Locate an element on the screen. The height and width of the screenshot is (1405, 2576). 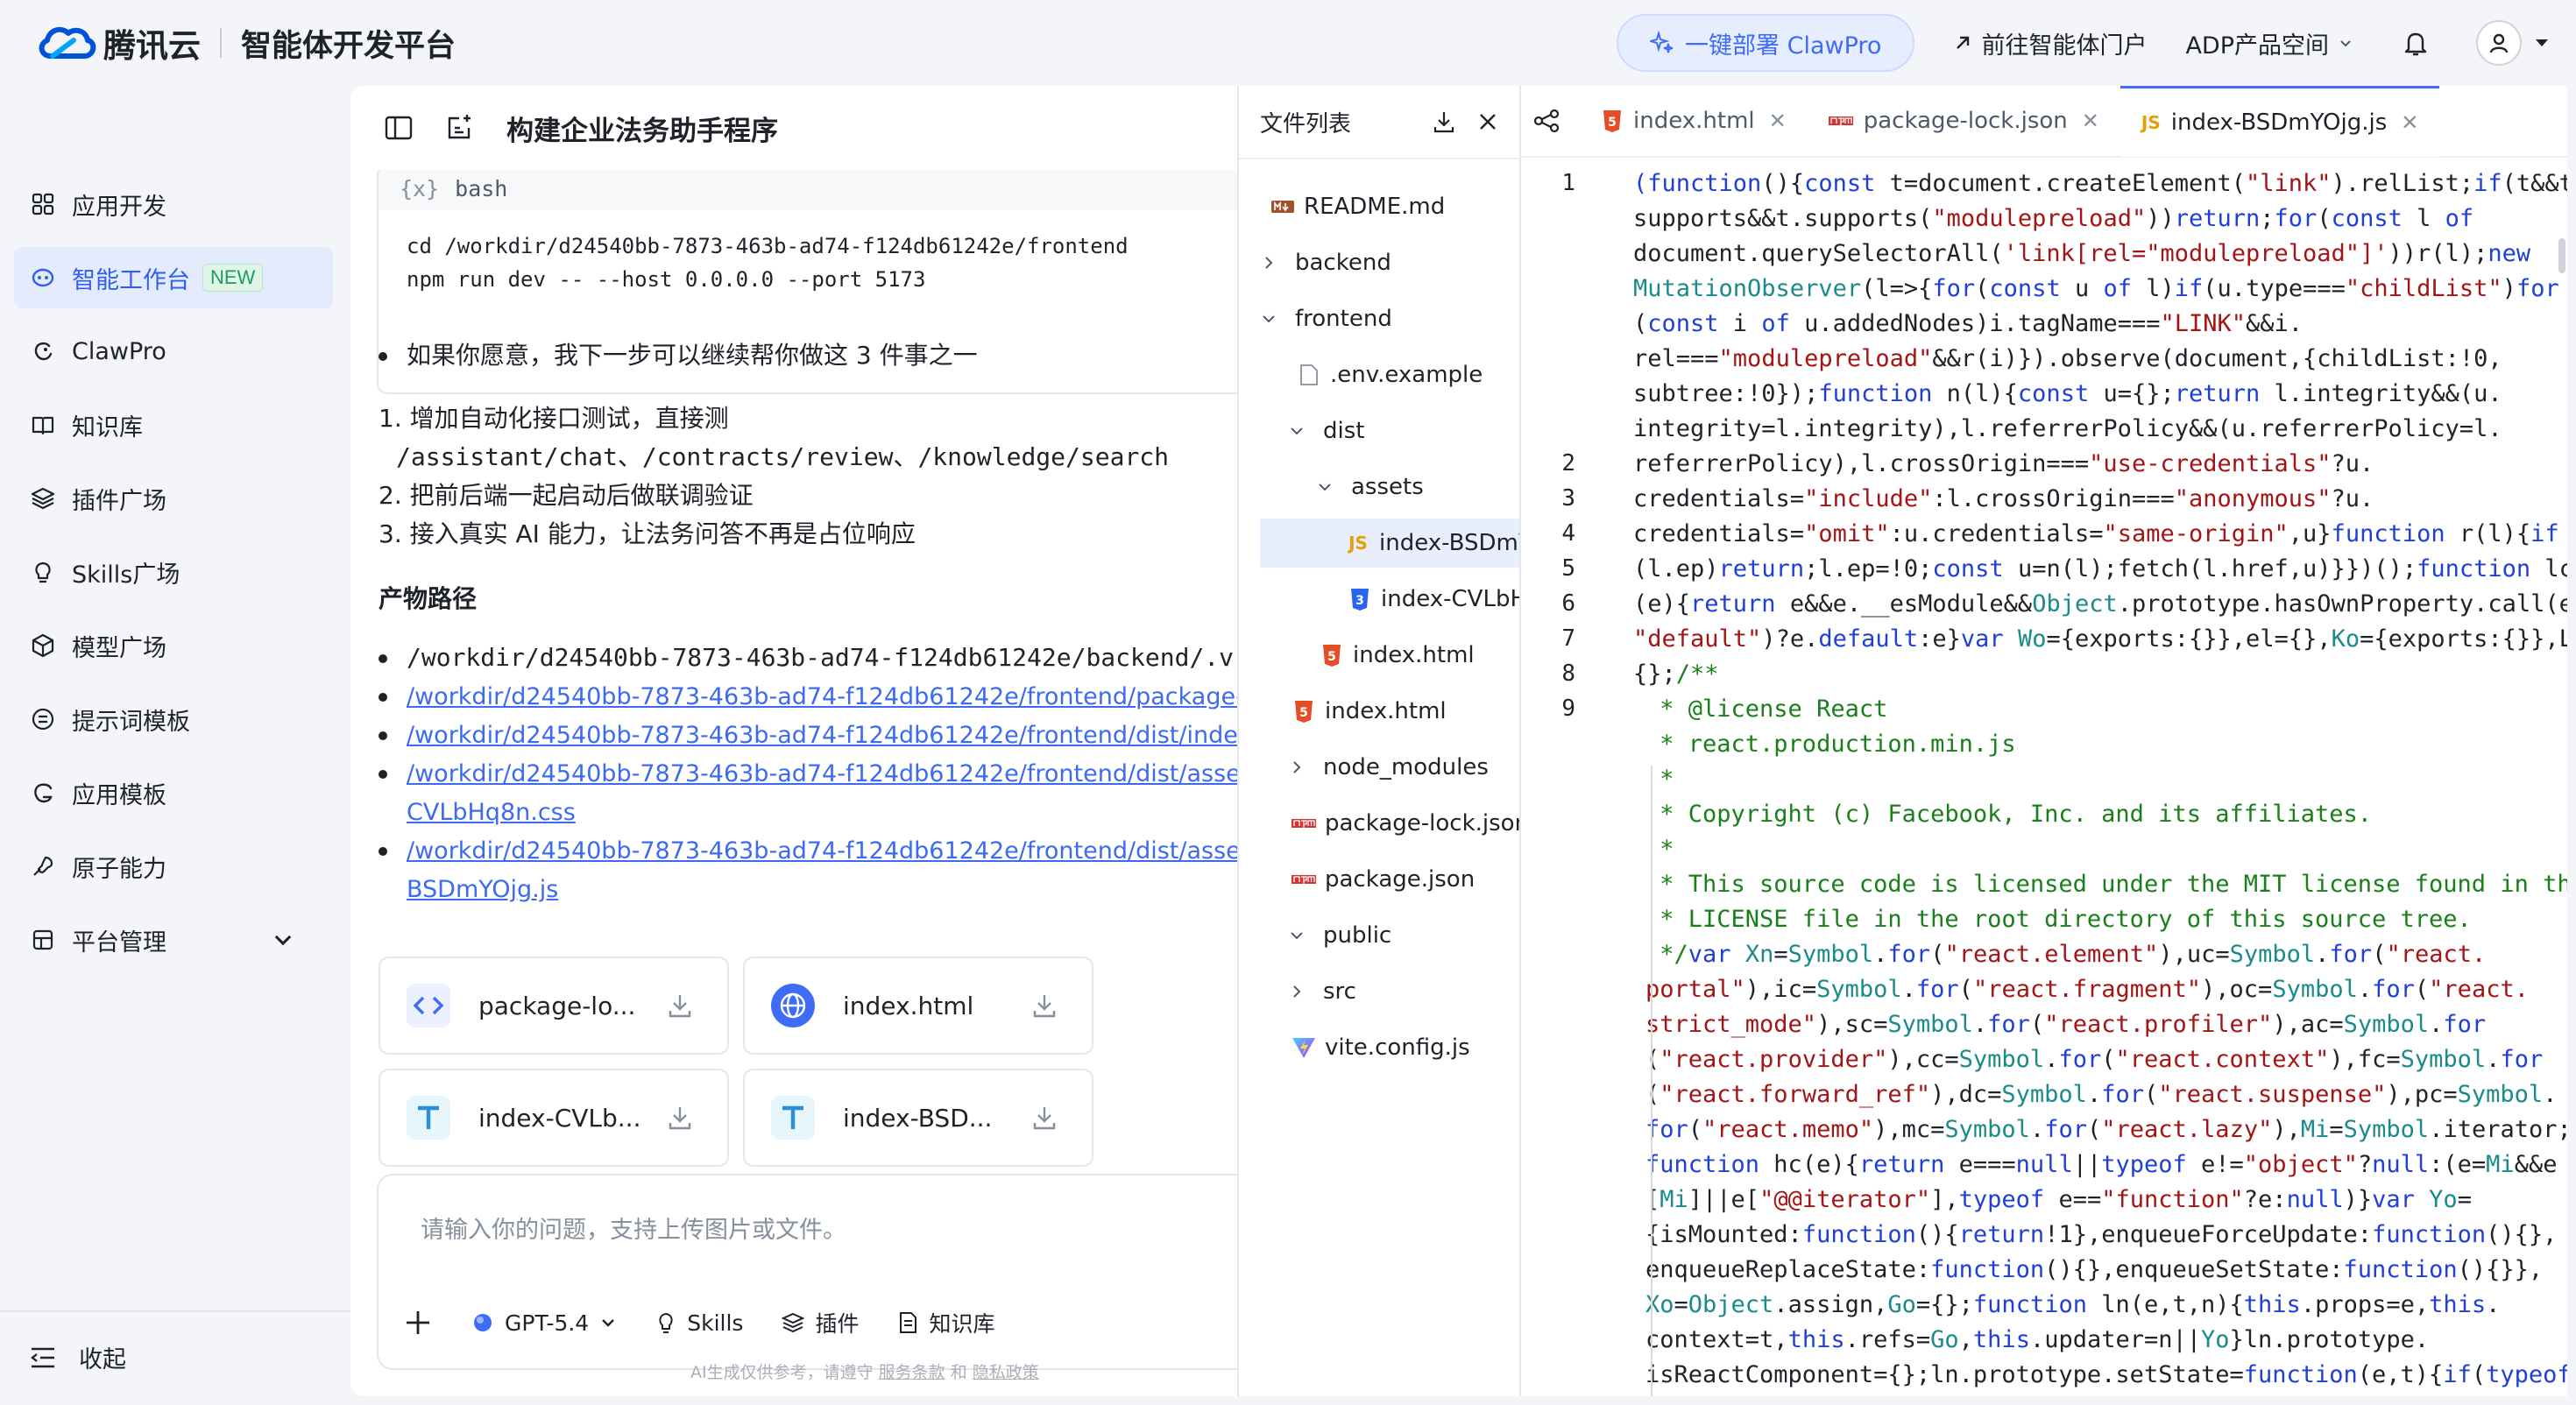
line-number: 5 is located at coordinates (1568, 568).